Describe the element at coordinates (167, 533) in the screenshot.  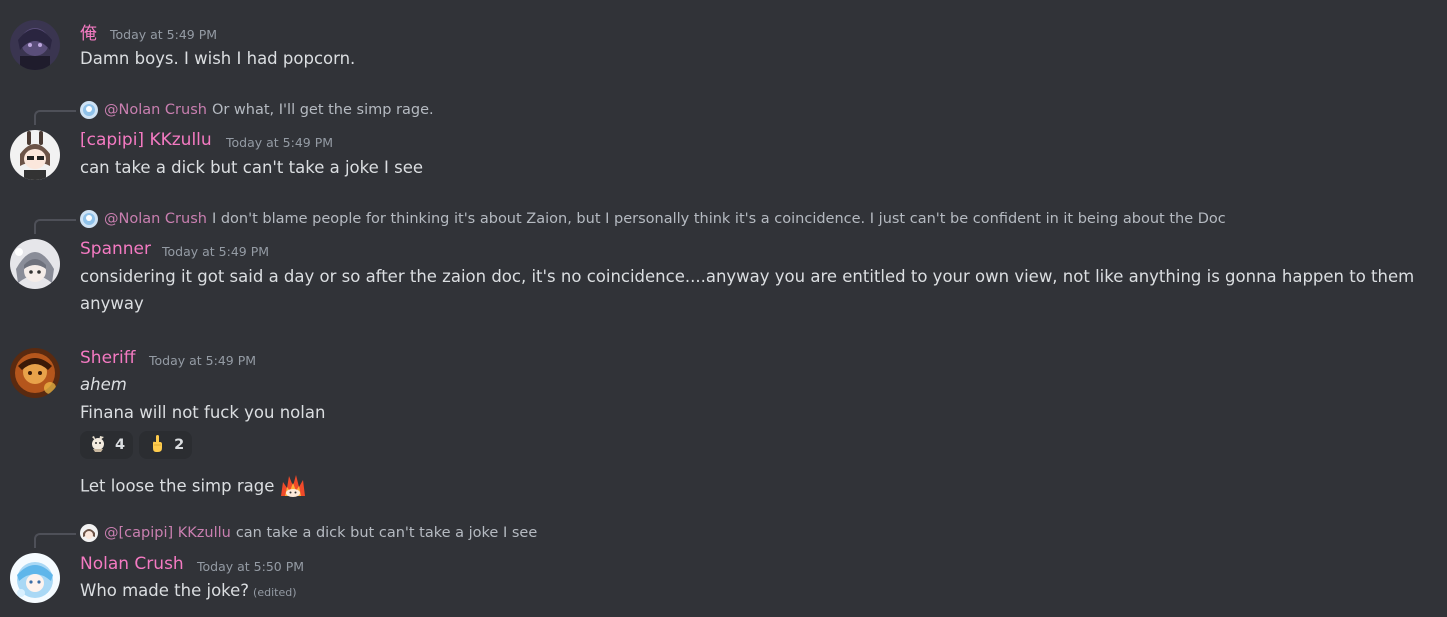
I see `reply-username: @[capipi] KKzullu` at that location.